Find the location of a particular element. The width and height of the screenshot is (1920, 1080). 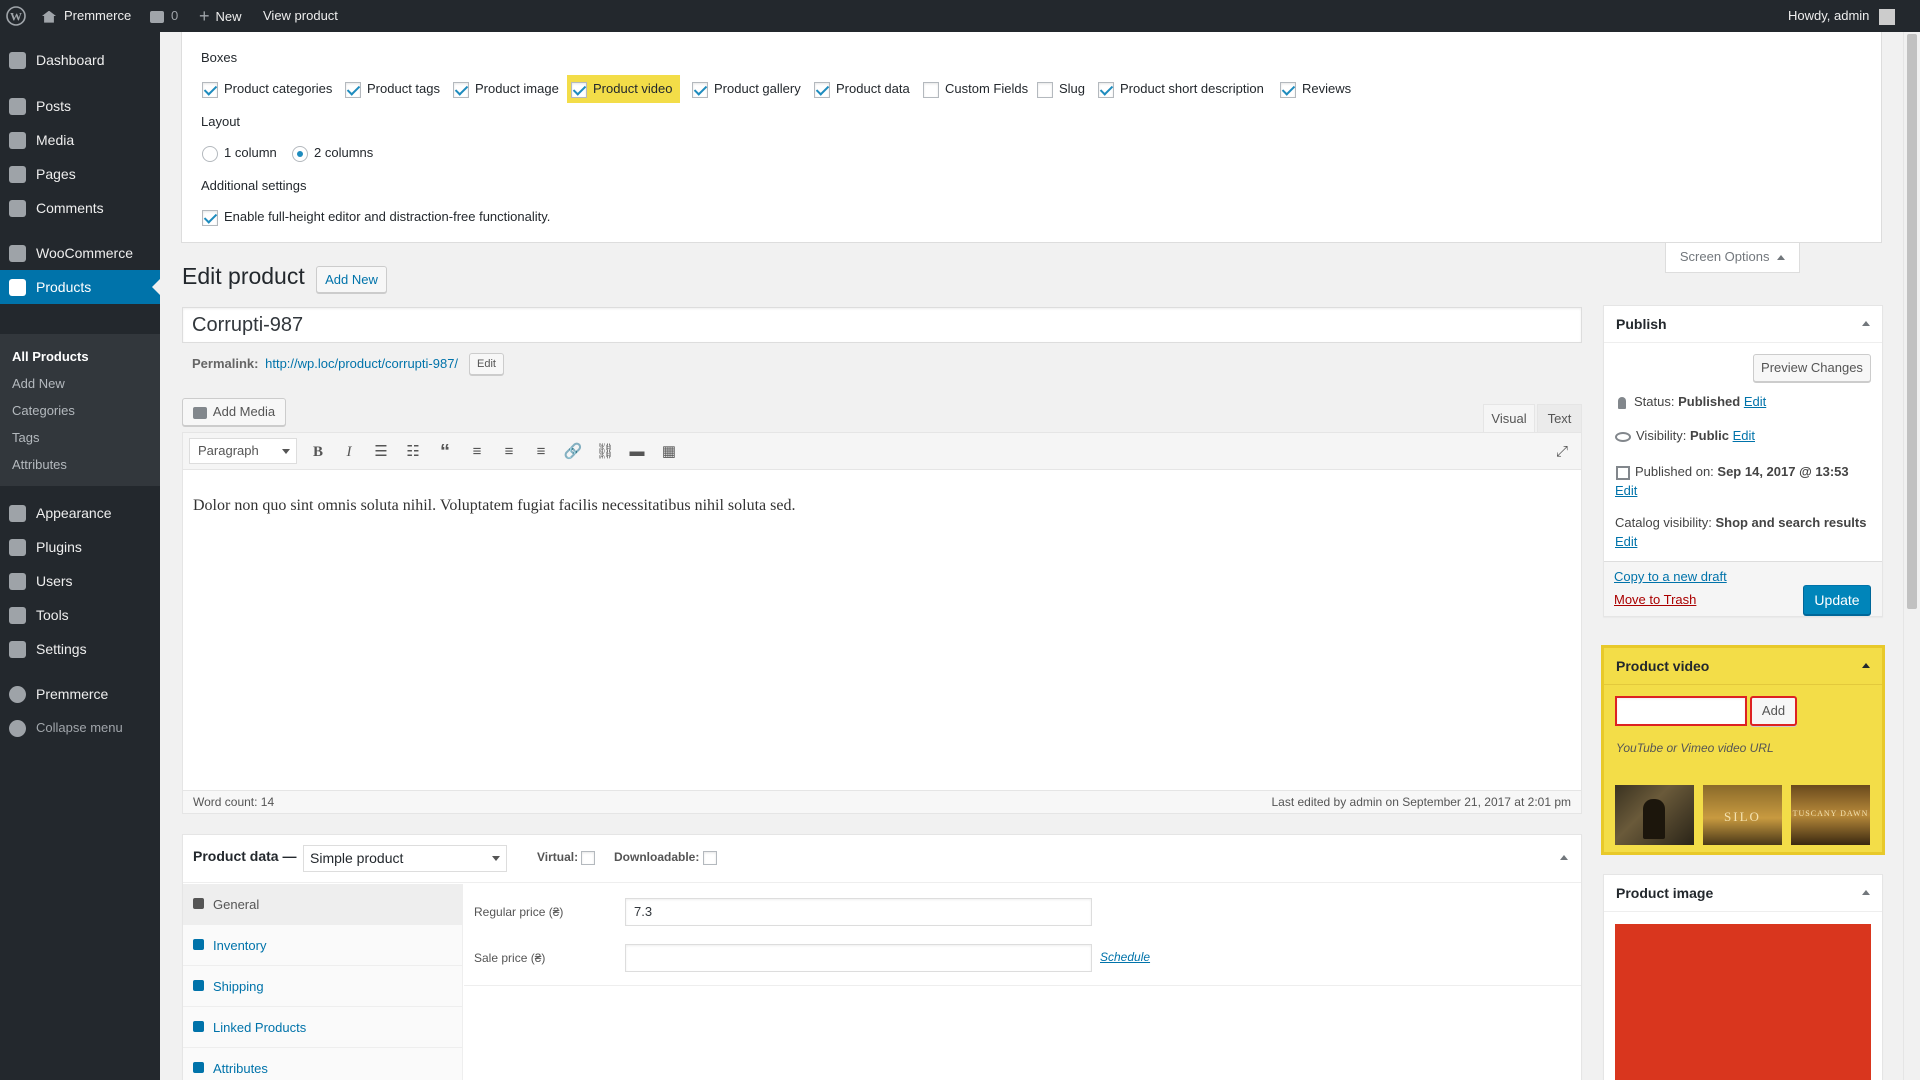

add-media-button: Add Media is located at coordinates (234, 412).